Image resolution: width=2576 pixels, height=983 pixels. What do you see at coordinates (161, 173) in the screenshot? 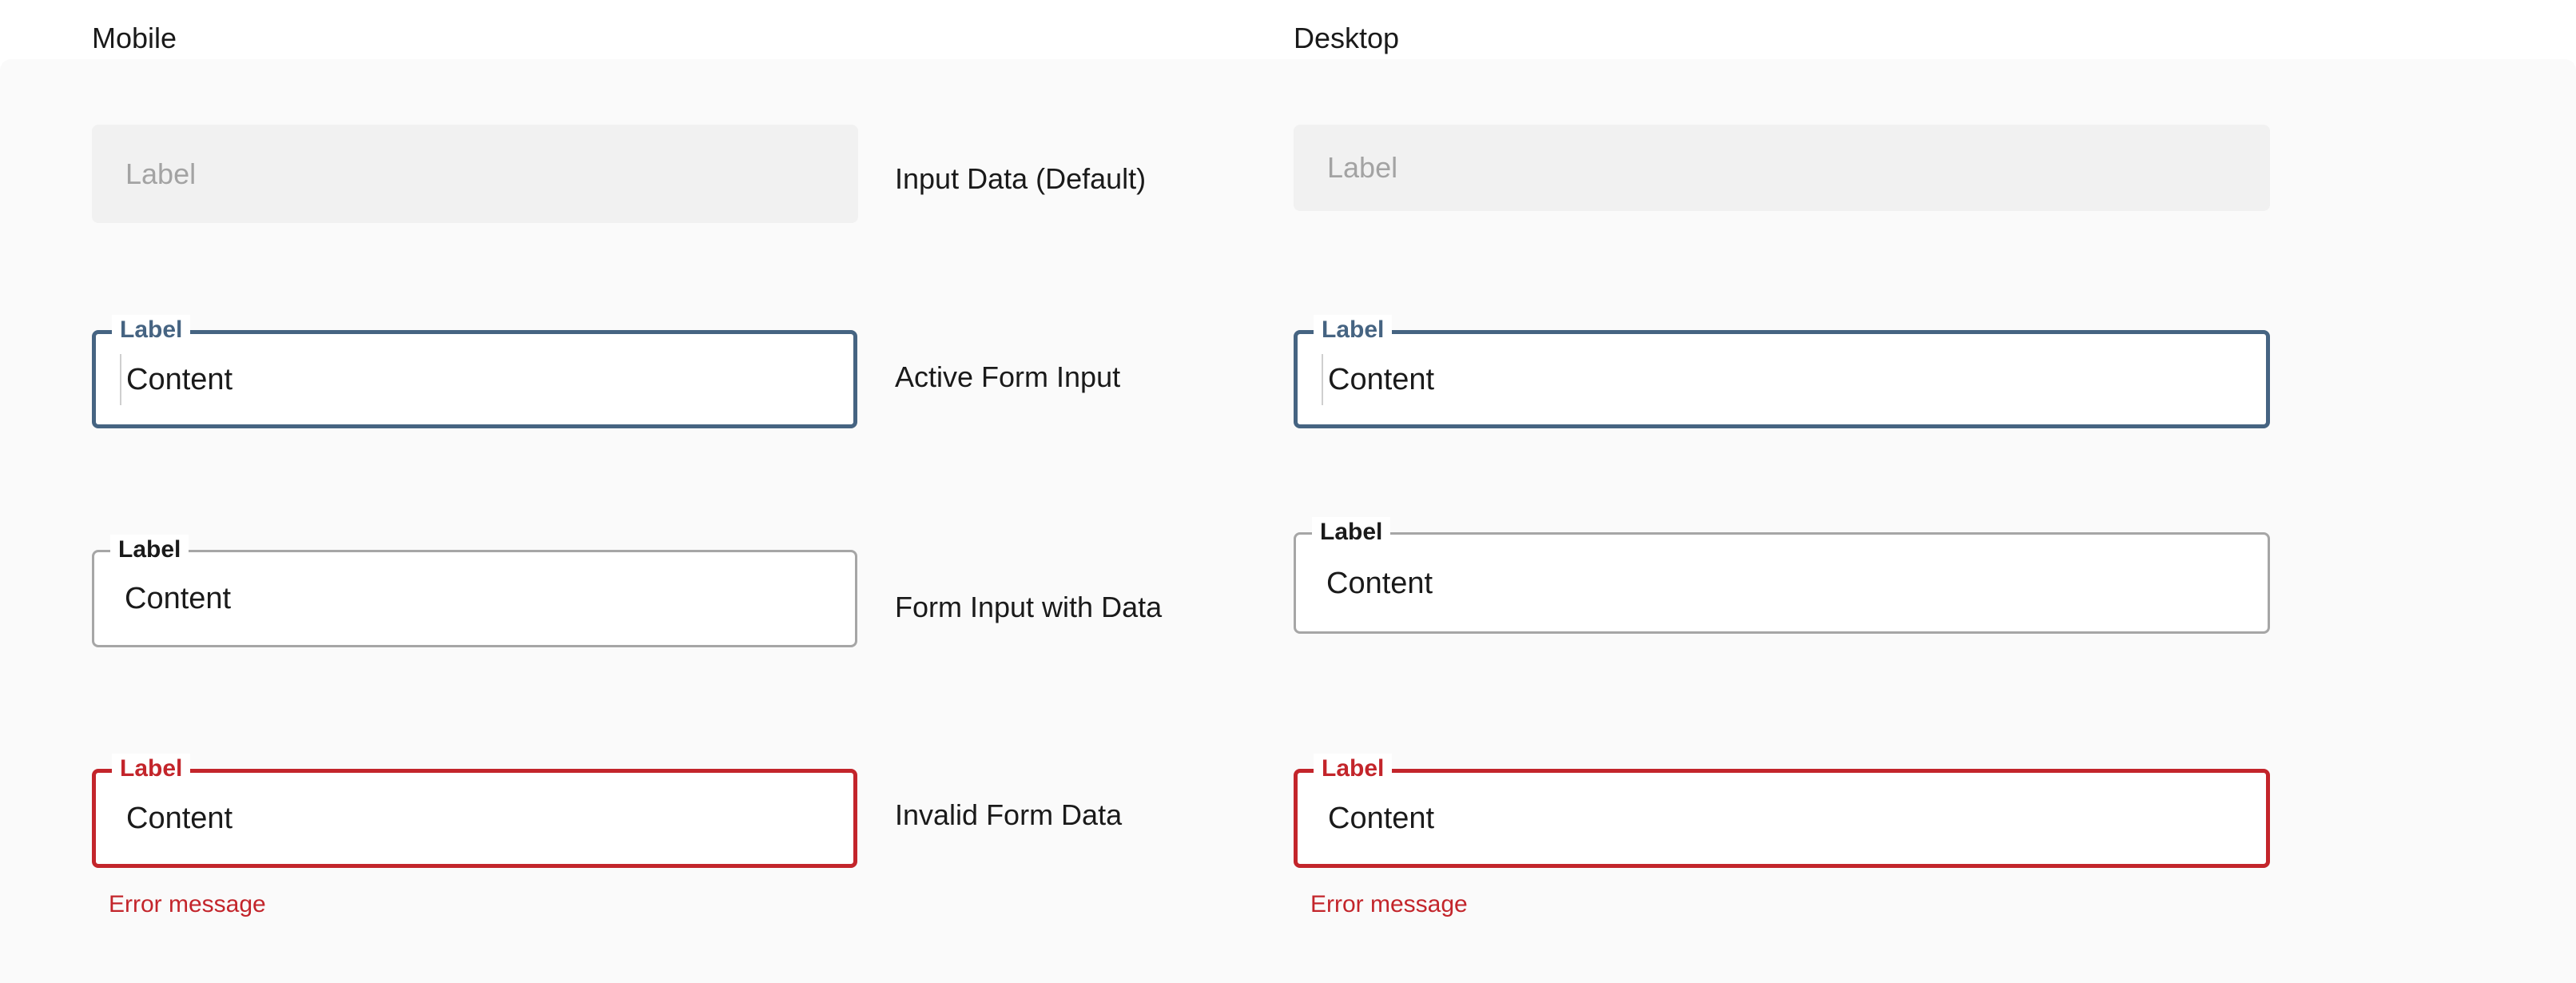
I see `mobile-default-placeholder: Label` at bounding box center [161, 173].